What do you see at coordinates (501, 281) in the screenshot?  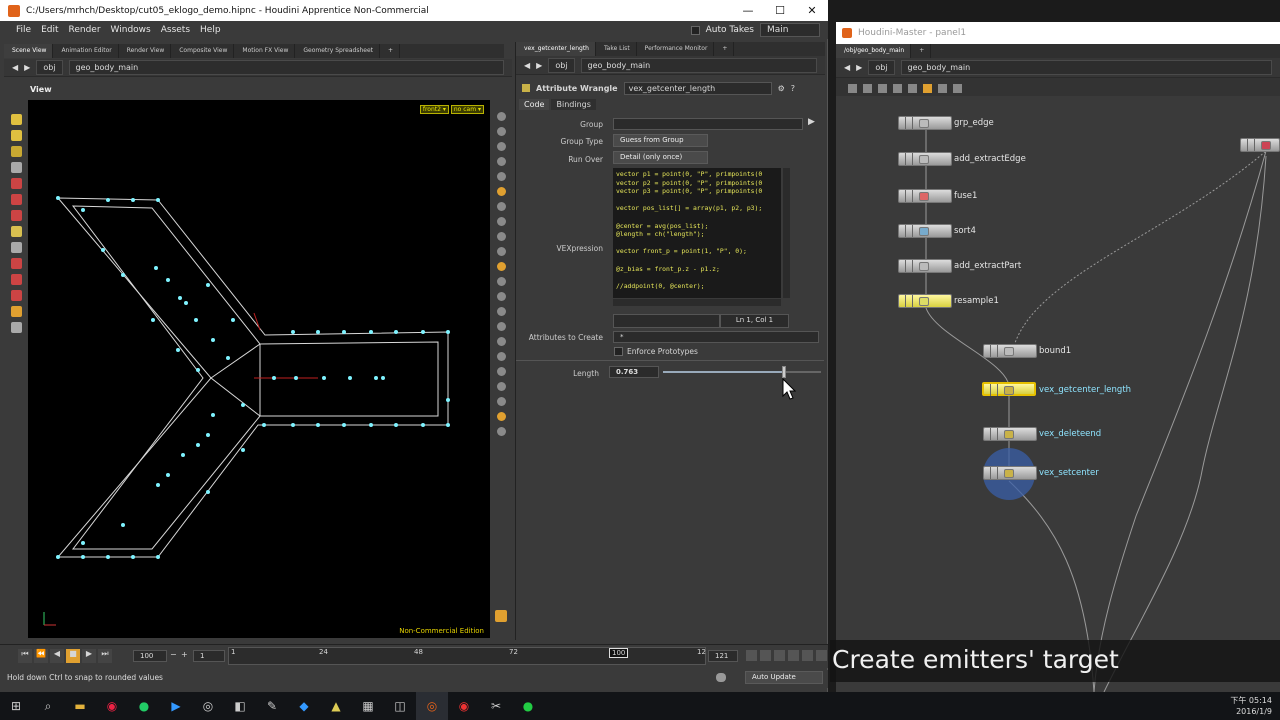 I see `pen-icon` at bounding box center [501, 281].